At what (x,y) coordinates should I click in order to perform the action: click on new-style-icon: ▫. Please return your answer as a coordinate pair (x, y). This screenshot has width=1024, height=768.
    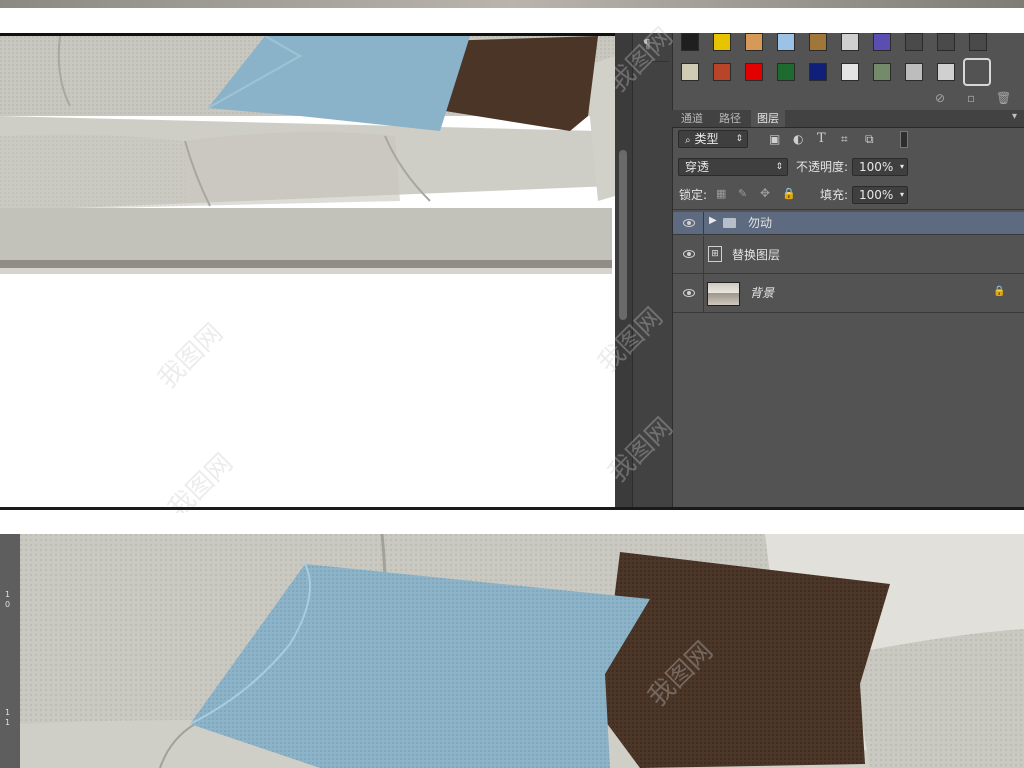
    Looking at the image, I should click on (971, 98).